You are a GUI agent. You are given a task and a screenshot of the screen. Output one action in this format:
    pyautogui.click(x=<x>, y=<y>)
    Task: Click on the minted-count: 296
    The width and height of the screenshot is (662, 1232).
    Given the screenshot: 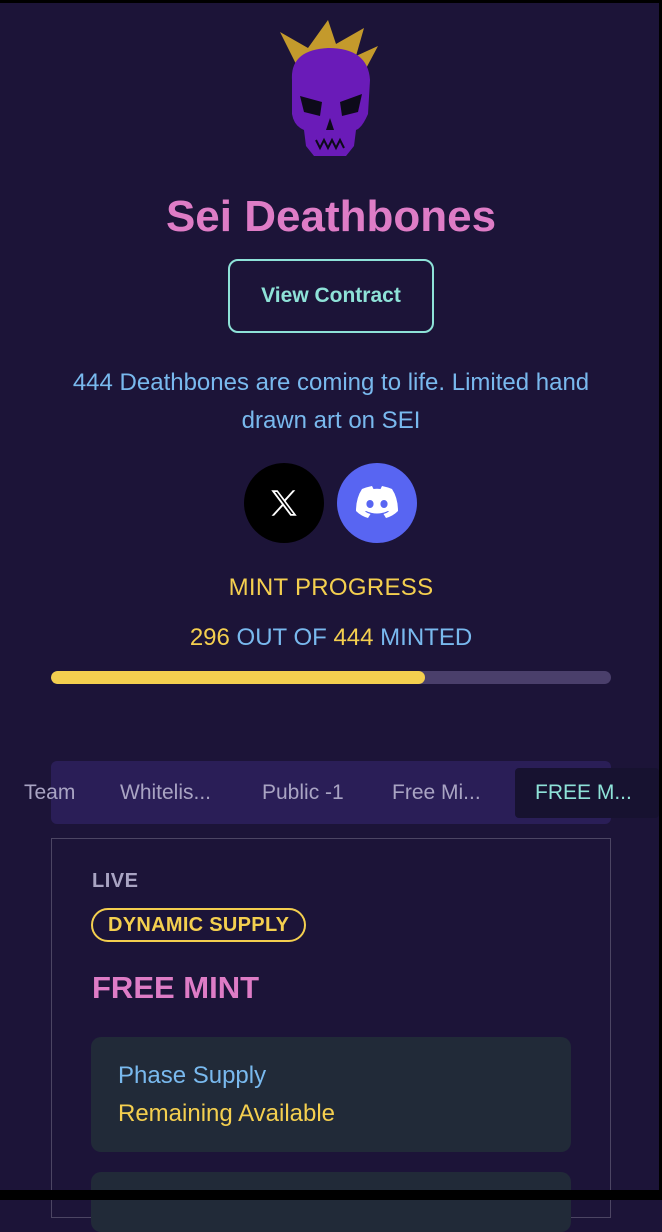 What is the action you would take?
    pyautogui.click(x=209, y=637)
    